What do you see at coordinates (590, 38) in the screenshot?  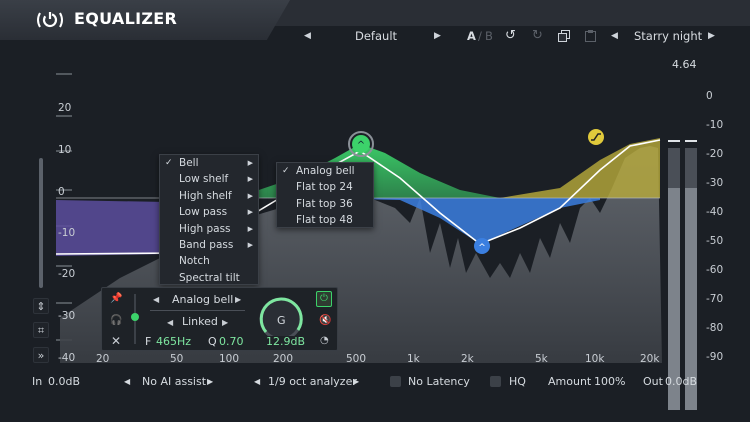 I see `paste-icon` at bounding box center [590, 38].